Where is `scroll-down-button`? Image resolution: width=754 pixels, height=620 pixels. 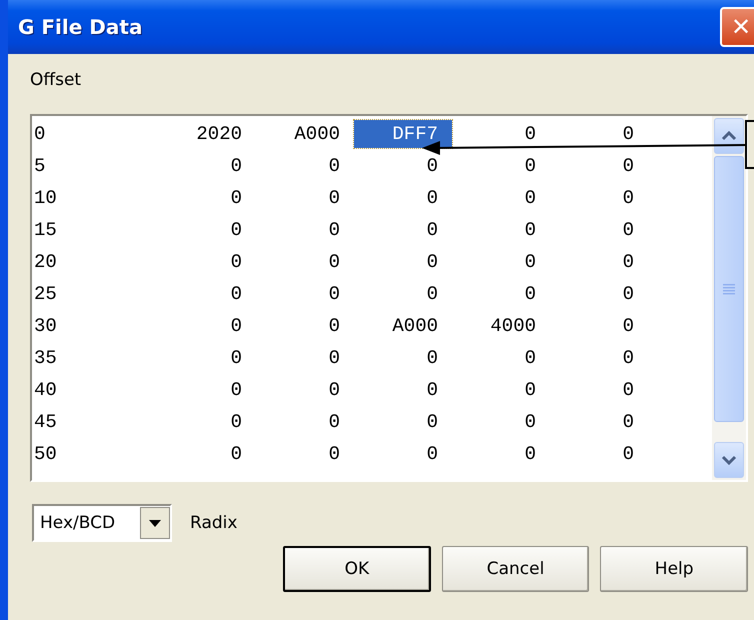 scroll-down-button is located at coordinates (729, 460).